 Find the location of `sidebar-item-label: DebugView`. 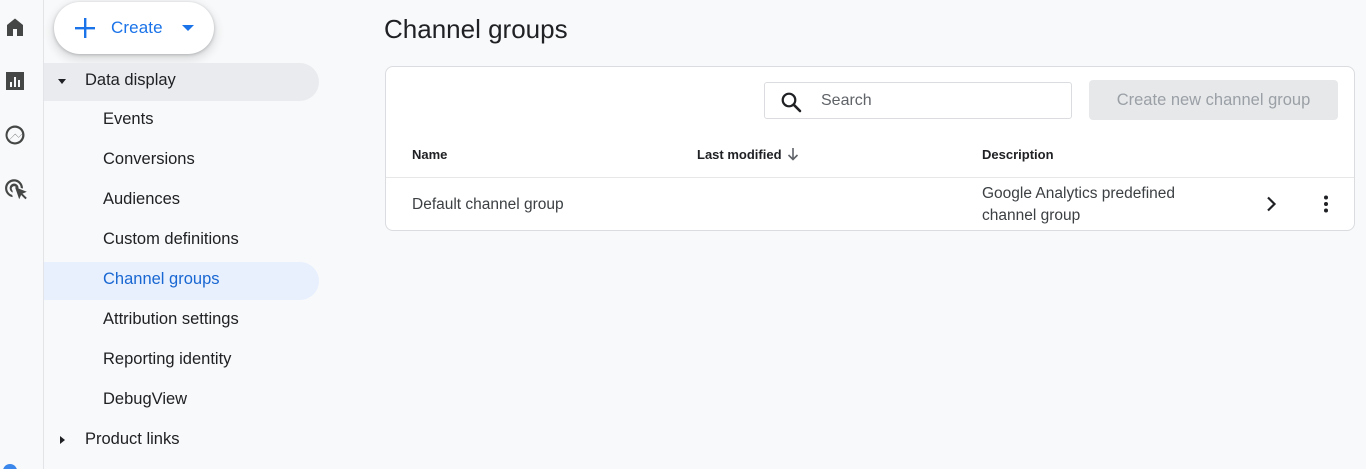

sidebar-item-label: DebugView is located at coordinates (145, 399).